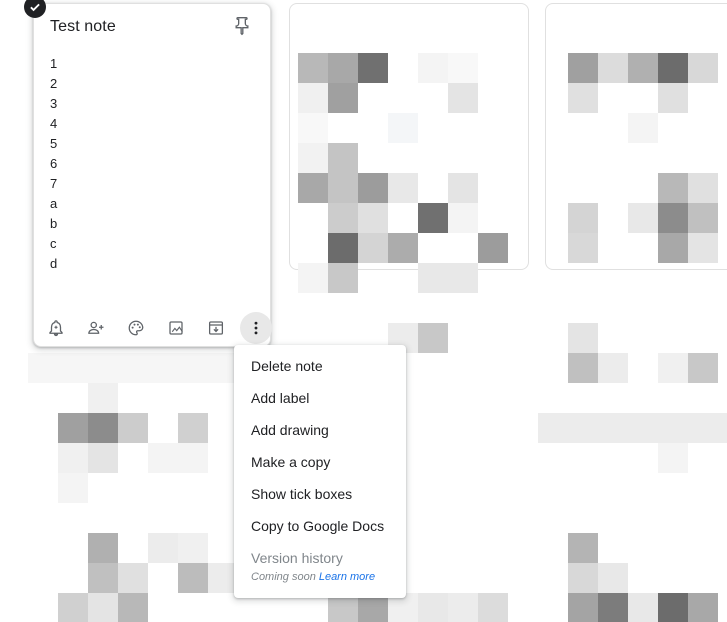  I want to click on menu-item-show-tick-boxes: Show tick boxes, so click(320, 494).